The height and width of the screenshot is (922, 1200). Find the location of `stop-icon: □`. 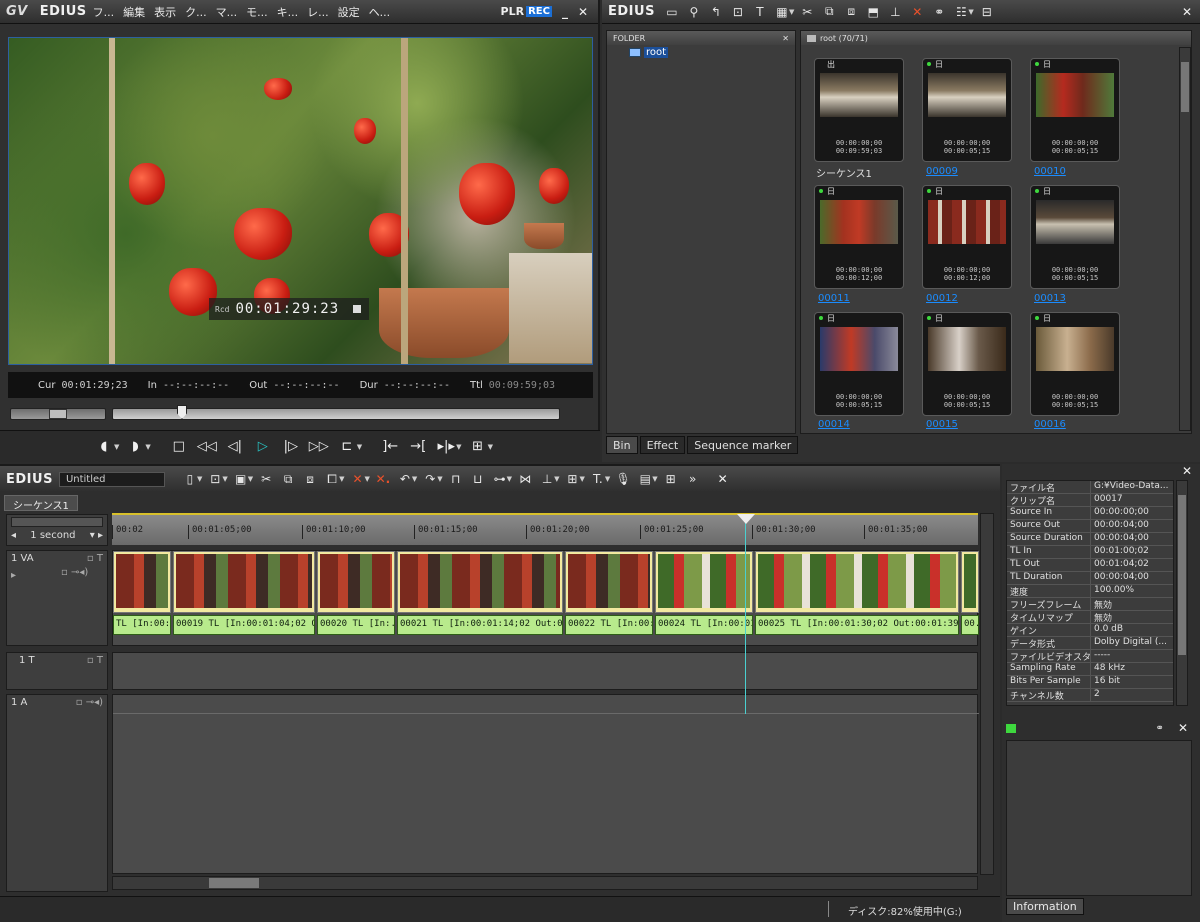

stop-icon: □ is located at coordinates (179, 447).